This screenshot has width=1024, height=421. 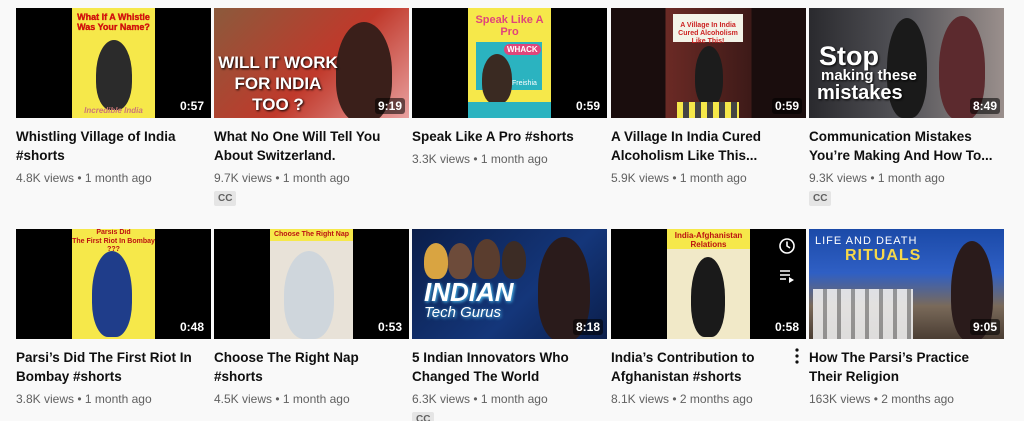 I want to click on view-count: 163K views, so click(x=840, y=399).